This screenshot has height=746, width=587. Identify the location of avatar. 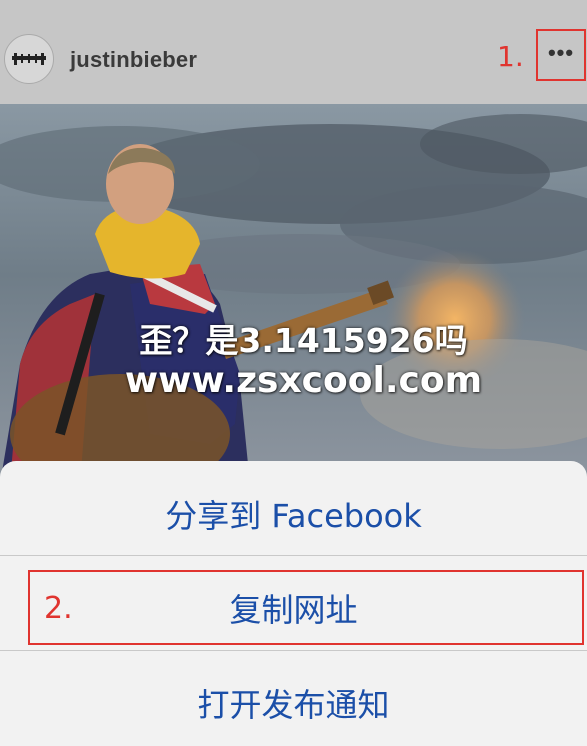
(29, 59).